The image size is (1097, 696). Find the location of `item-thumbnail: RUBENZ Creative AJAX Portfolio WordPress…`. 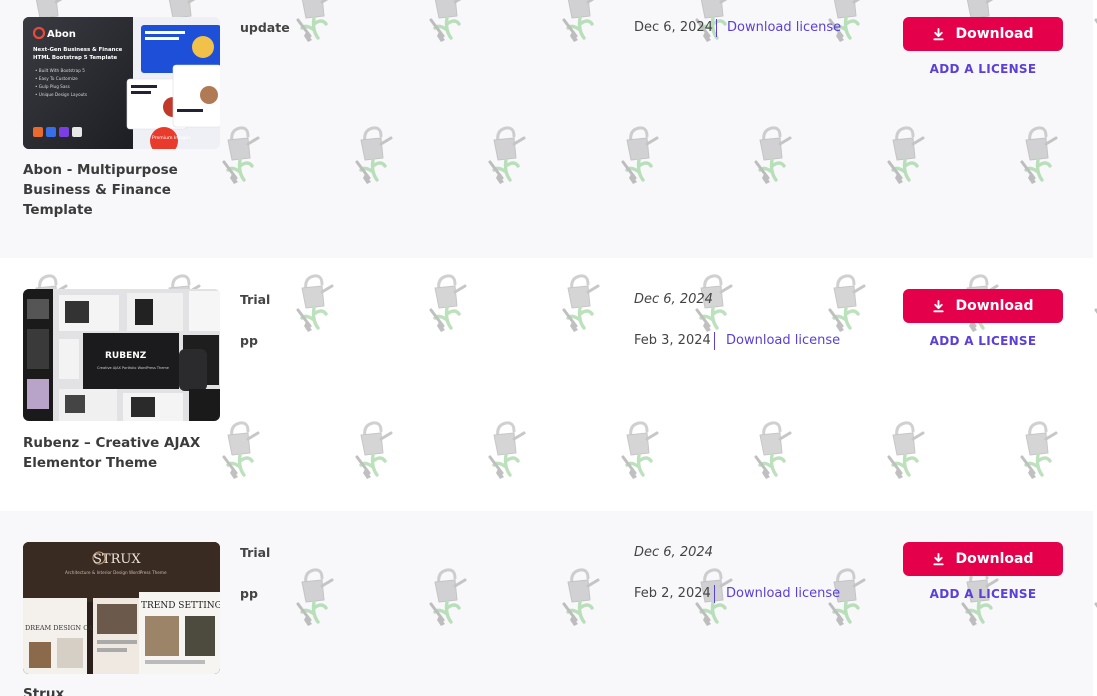

item-thumbnail: RUBENZ Creative AJAX Portfolio WordPress… is located at coordinates (121, 355).